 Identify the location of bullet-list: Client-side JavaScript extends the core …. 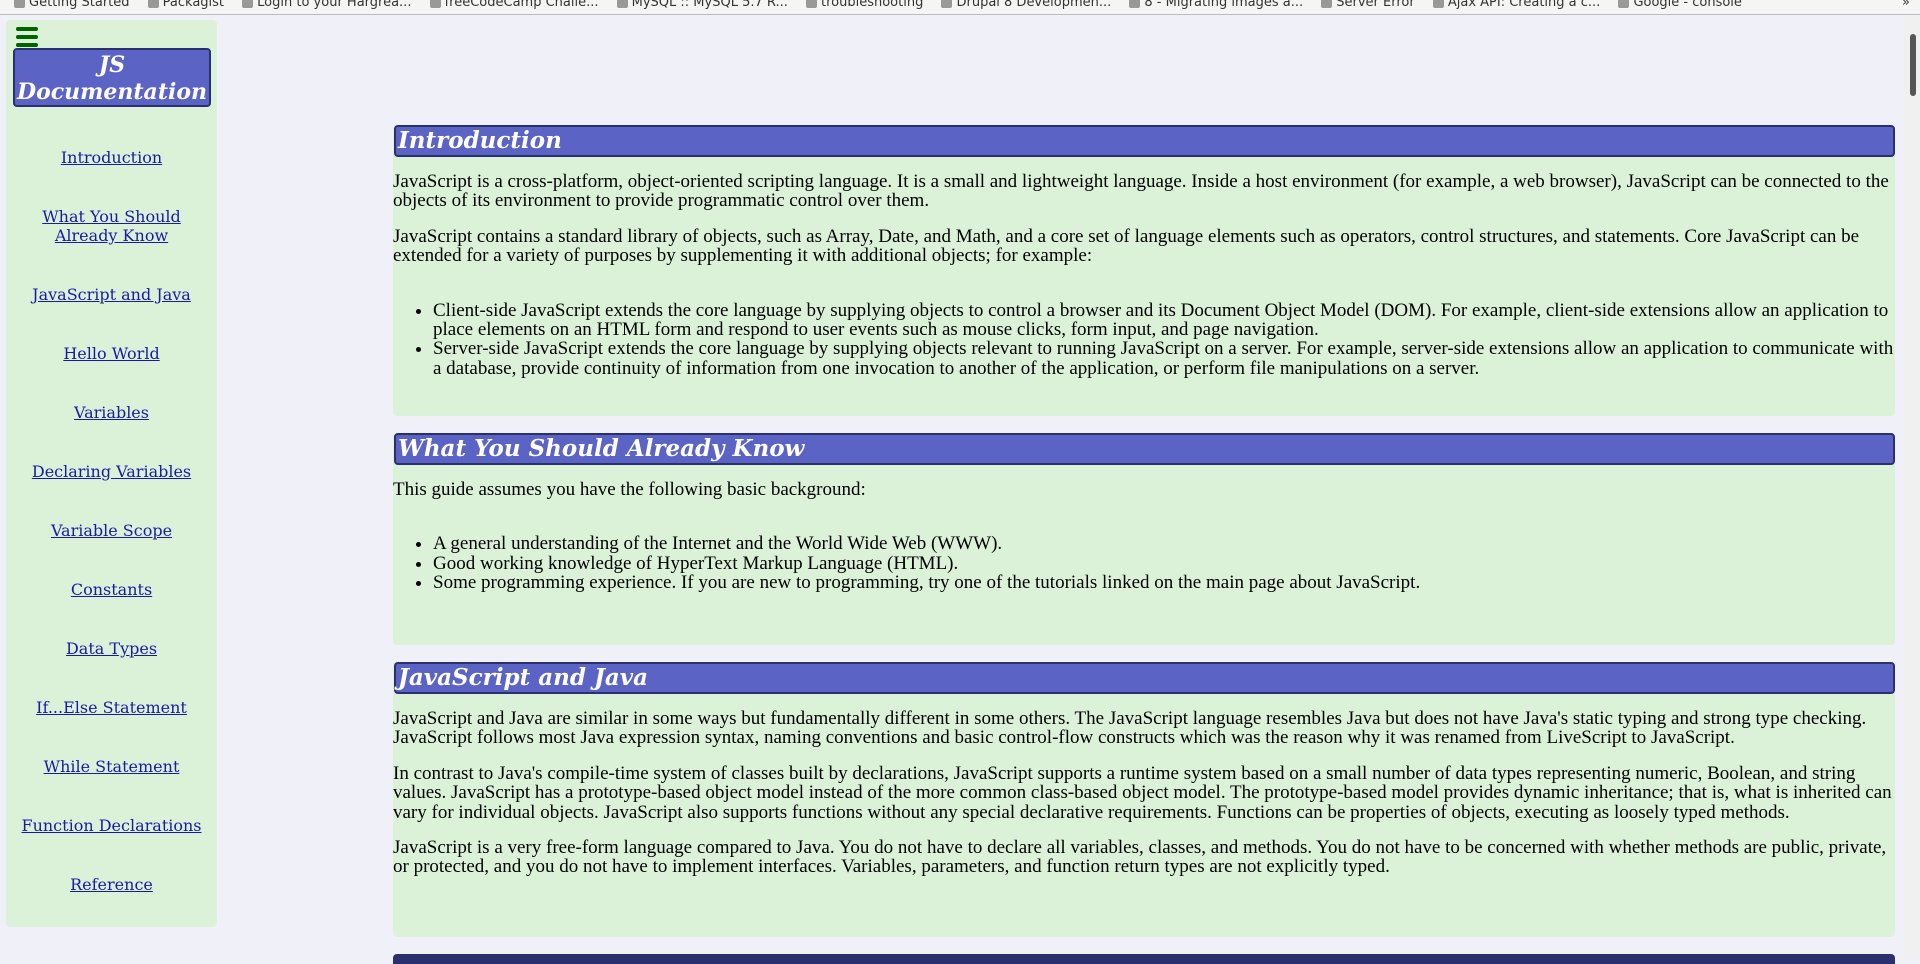
(1164, 339).